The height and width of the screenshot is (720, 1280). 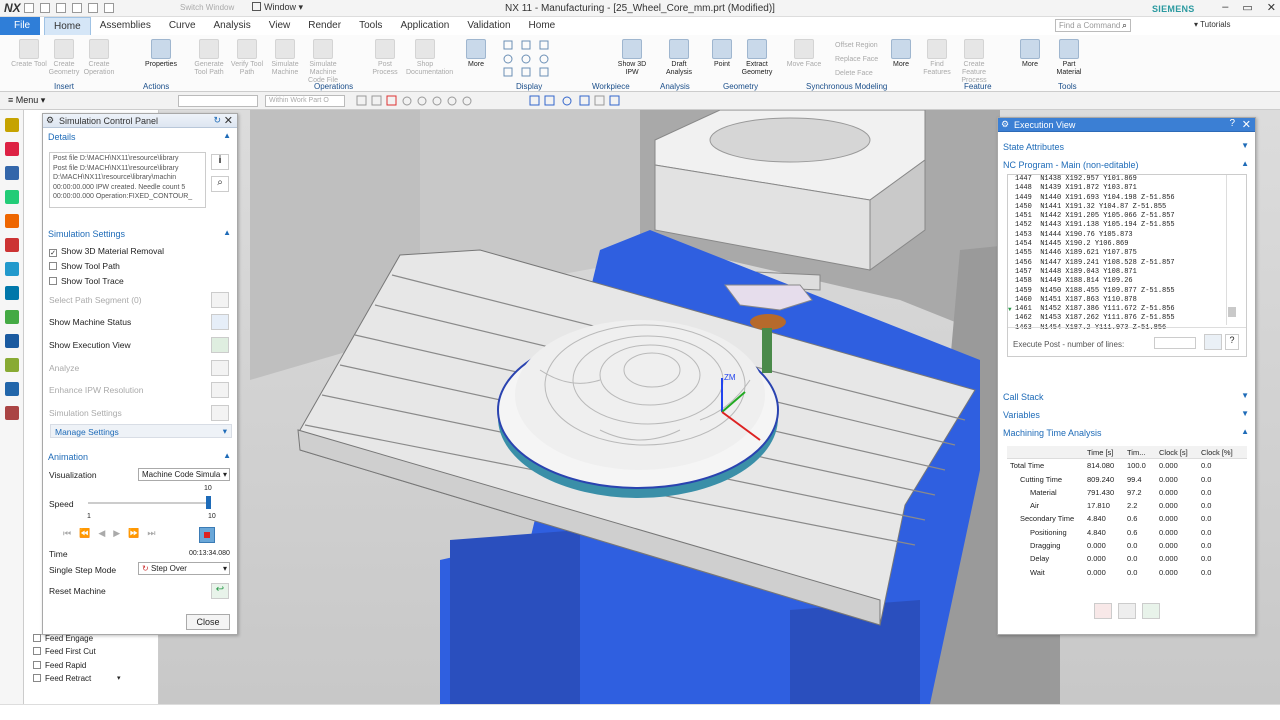 What do you see at coordinates (140, 136) in the screenshot?
I see `details-section-header: Details ▲` at bounding box center [140, 136].